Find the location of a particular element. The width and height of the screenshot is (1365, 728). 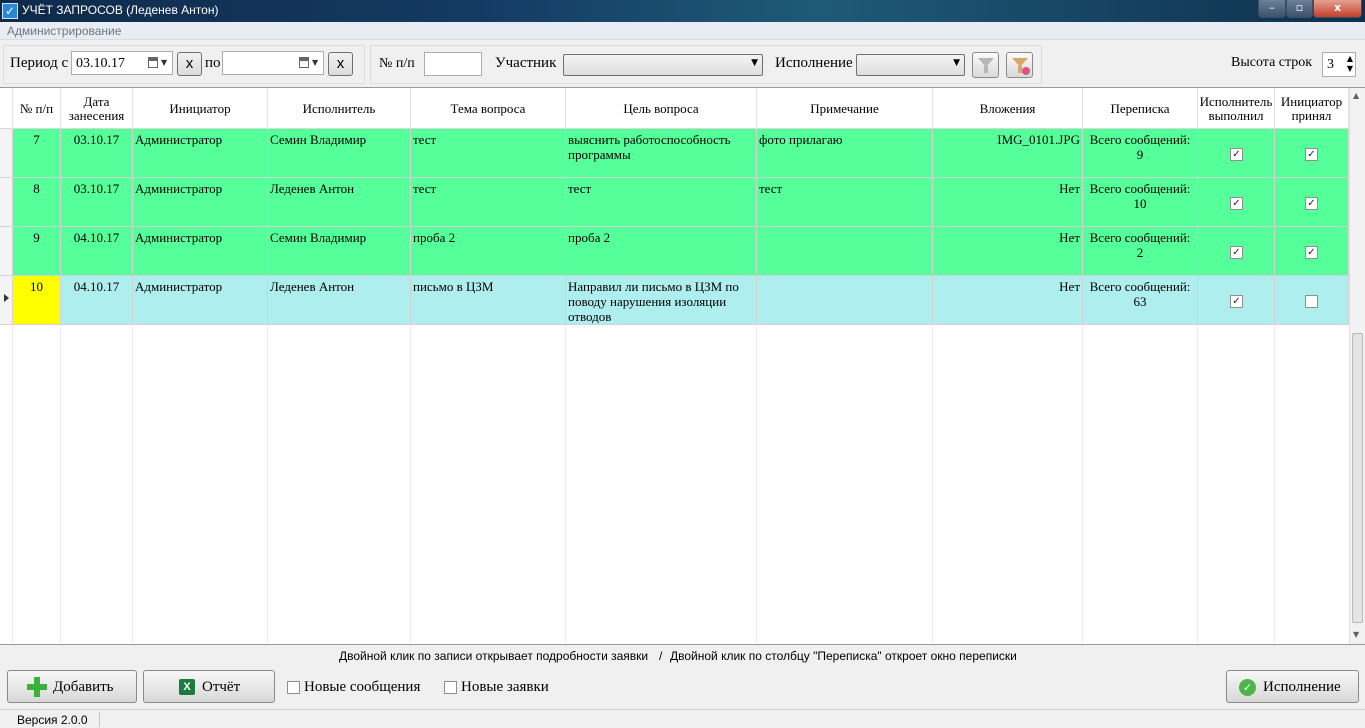

execution-select: ▼ is located at coordinates (910, 65).